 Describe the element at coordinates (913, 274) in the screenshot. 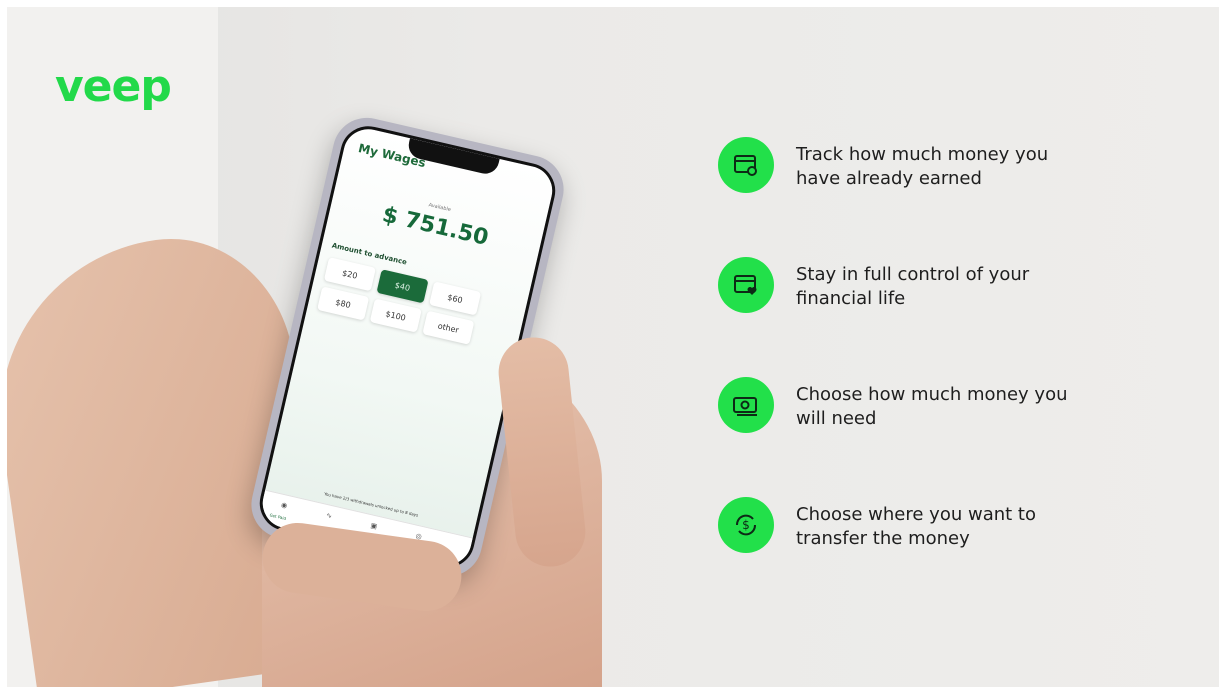

I see `feature-line-1: Stay in full control of your` at that location.